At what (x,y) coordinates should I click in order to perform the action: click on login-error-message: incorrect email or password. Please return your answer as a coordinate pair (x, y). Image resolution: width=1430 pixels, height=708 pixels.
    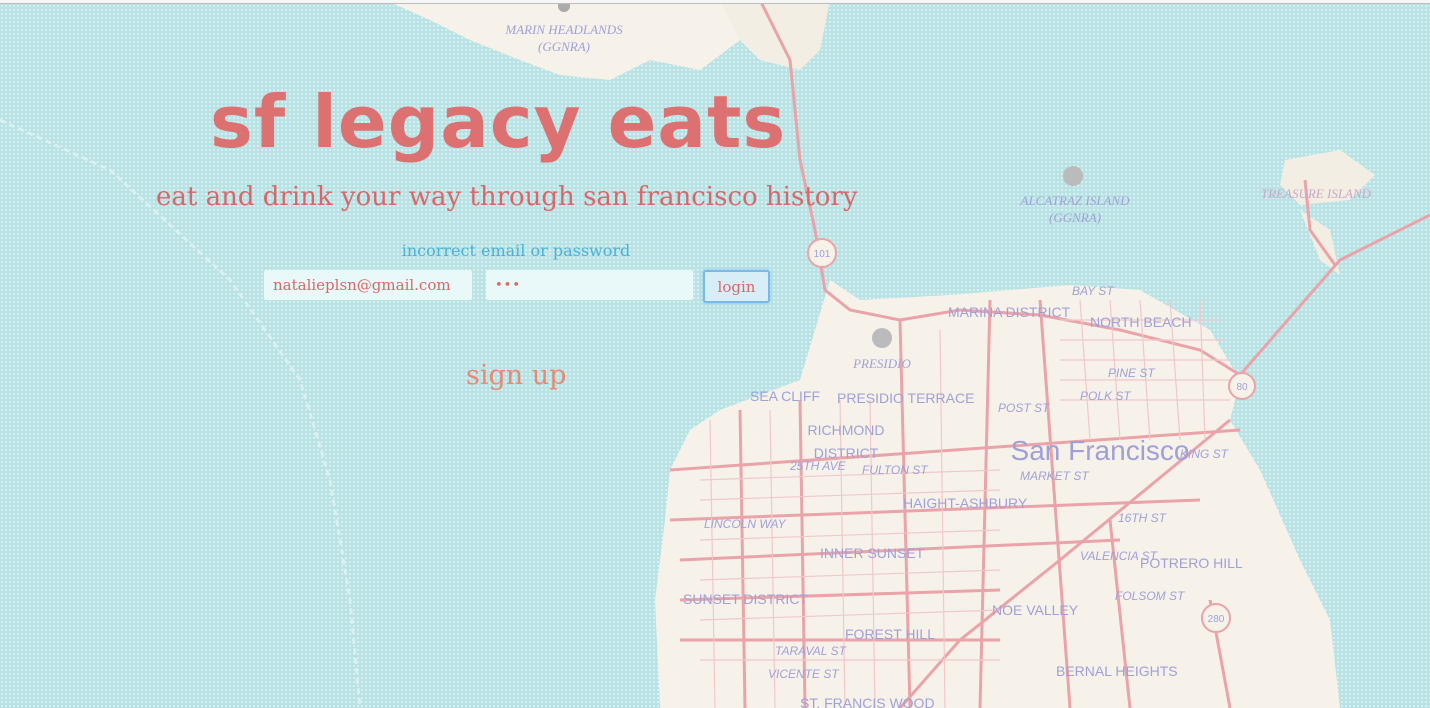
    Looking at the image, I should click on (516, 250).